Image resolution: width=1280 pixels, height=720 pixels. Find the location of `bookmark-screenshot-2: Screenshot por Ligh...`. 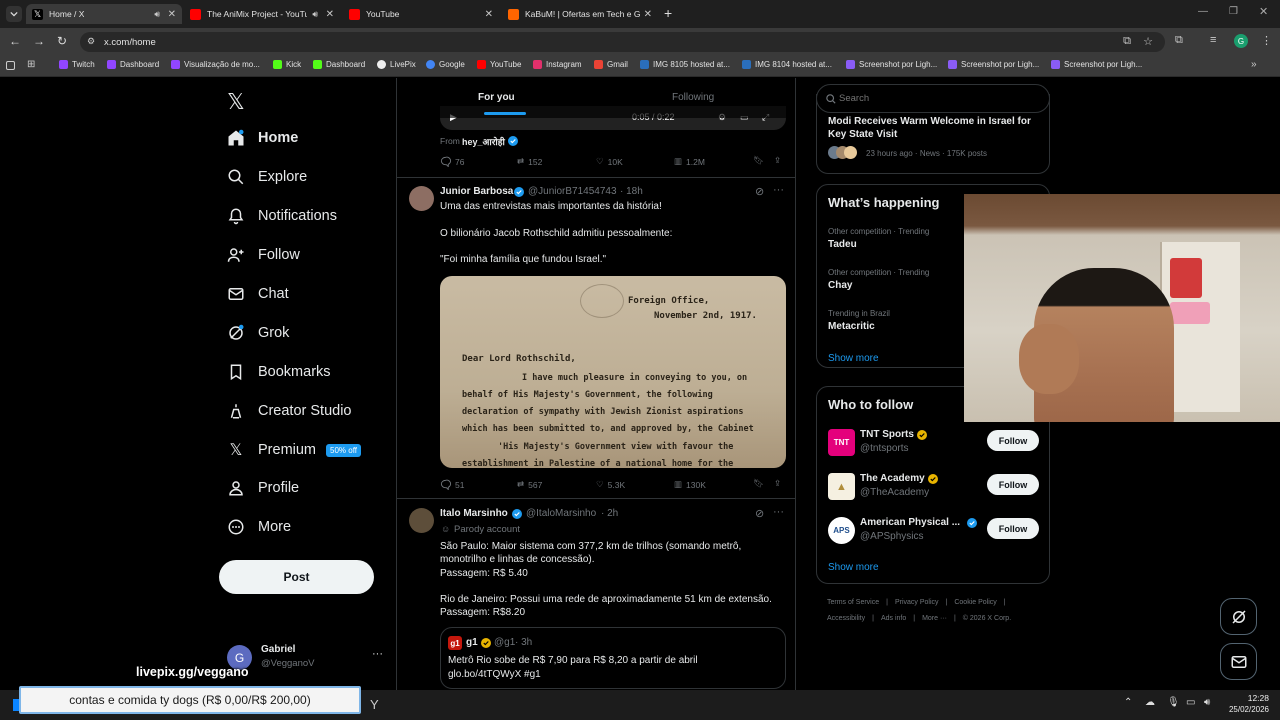

bookmark-screenshot-2: Screenshot por Ligh... is located at coordinates (993, 64).